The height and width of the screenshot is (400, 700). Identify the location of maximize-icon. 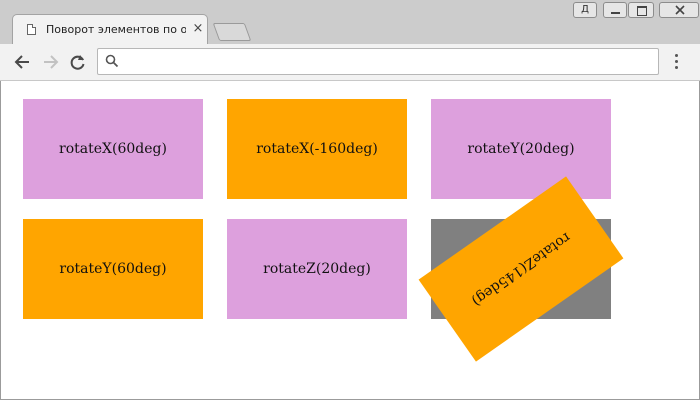
(642, 11).